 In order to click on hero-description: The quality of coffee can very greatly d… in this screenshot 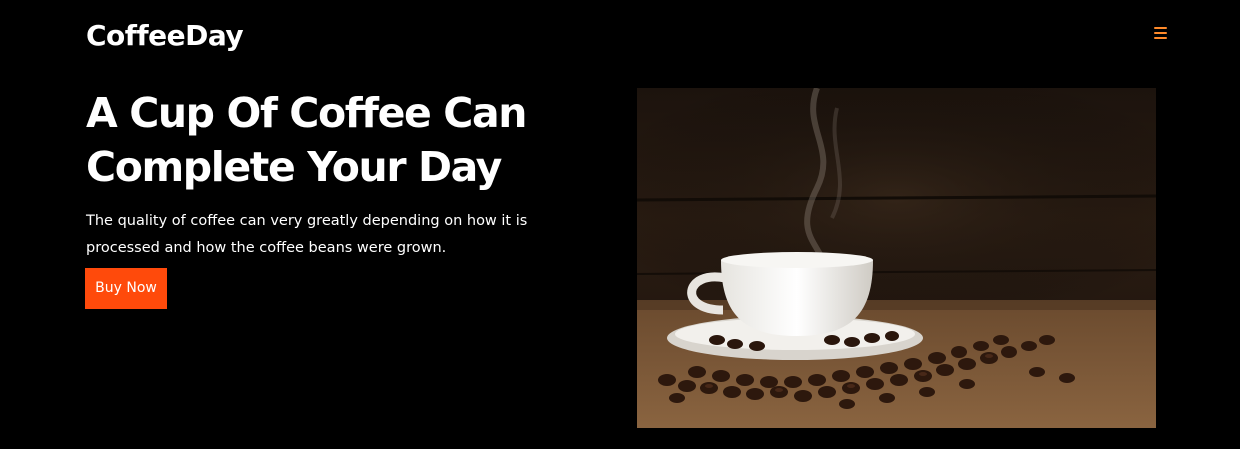, I will do `click(307, 234)`.